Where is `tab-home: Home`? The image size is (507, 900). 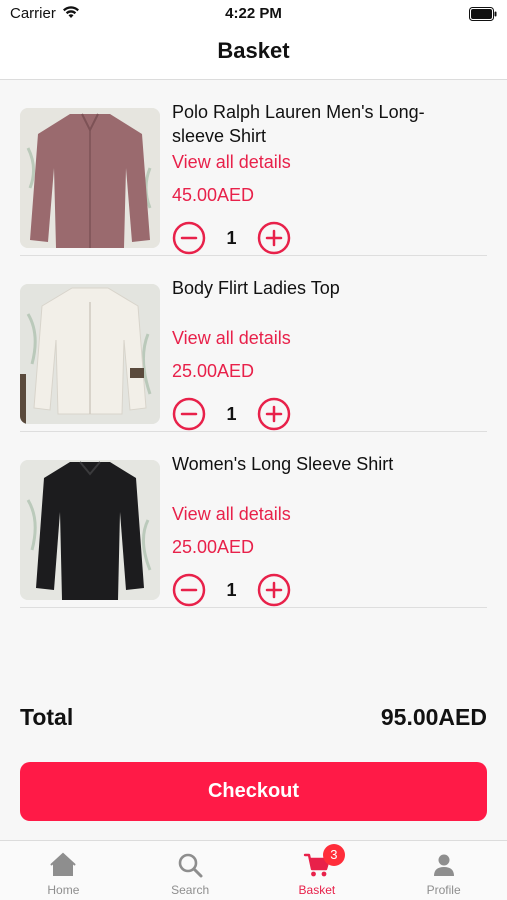 tab-home: Home is located at coordinates (63, 870).